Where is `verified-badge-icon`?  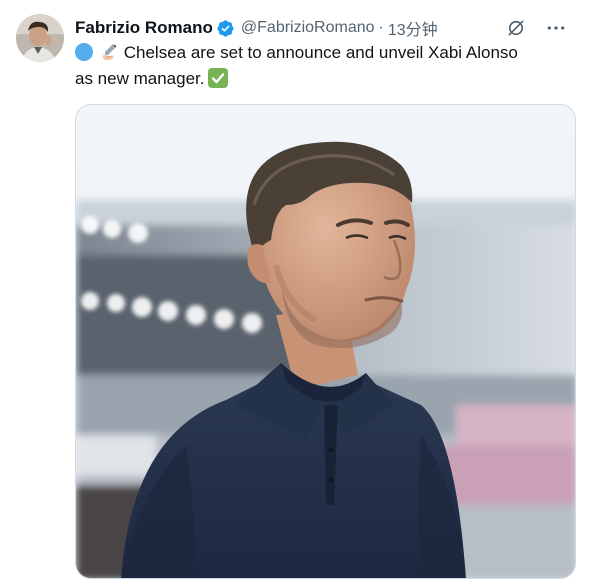 verified-badge-icon is located at coordinates (225, 28).